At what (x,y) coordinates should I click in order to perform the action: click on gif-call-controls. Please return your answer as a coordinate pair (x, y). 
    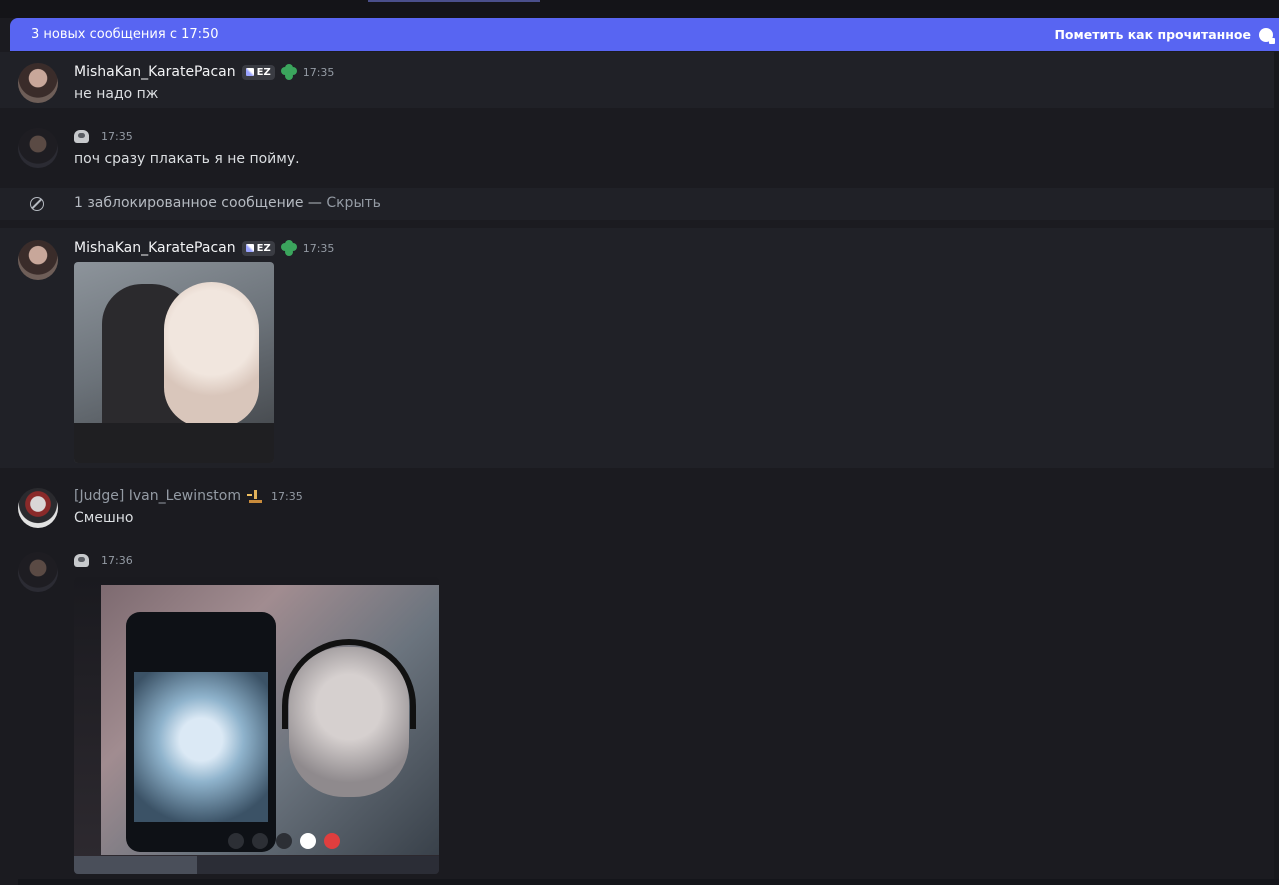
    Looking at the image, I should click on (284, 841).